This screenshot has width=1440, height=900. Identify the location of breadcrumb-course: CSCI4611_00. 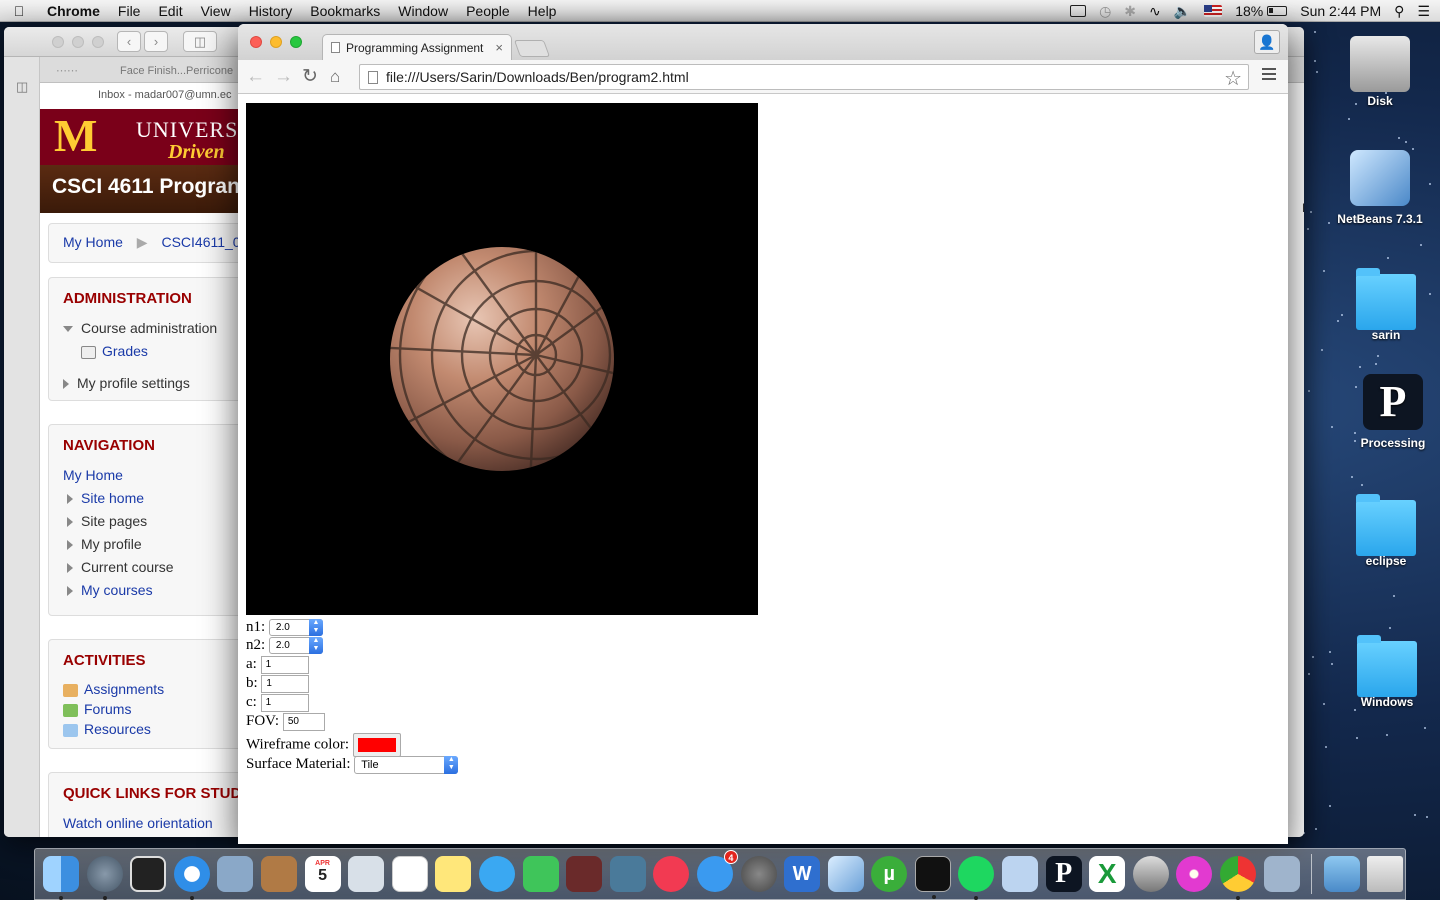
(204, 242).